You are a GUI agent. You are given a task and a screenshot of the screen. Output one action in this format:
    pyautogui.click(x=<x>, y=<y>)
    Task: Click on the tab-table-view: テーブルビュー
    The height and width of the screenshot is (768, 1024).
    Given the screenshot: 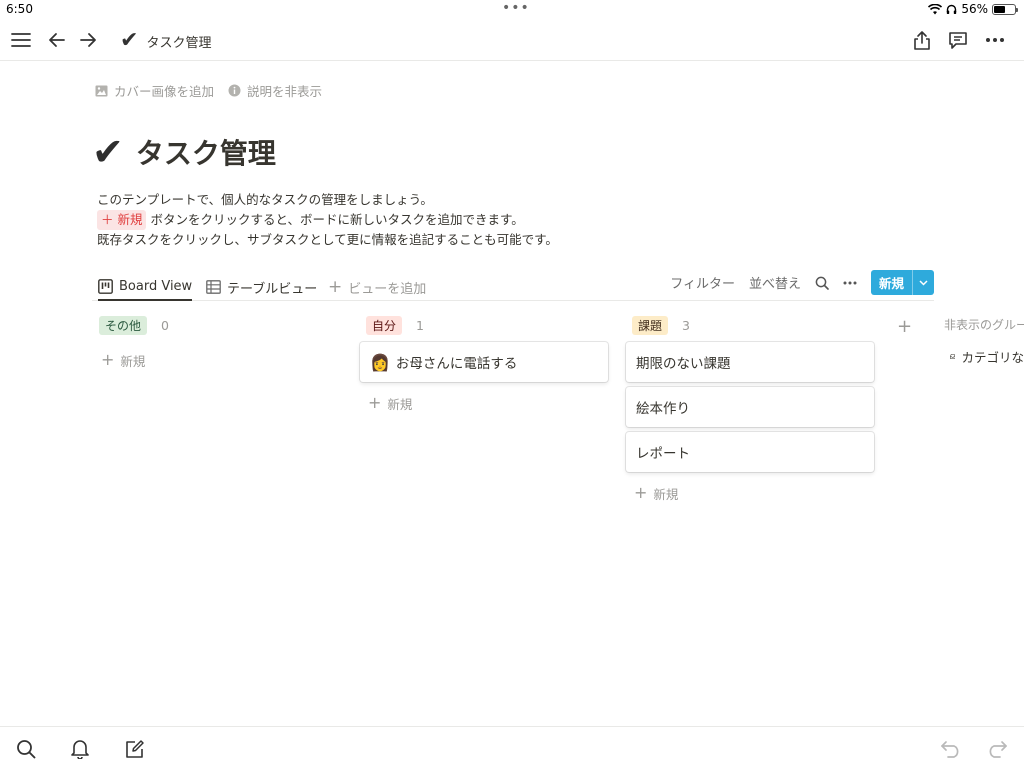 What is the action you would take?
    pyautogui.click(x=261, y=287)
    